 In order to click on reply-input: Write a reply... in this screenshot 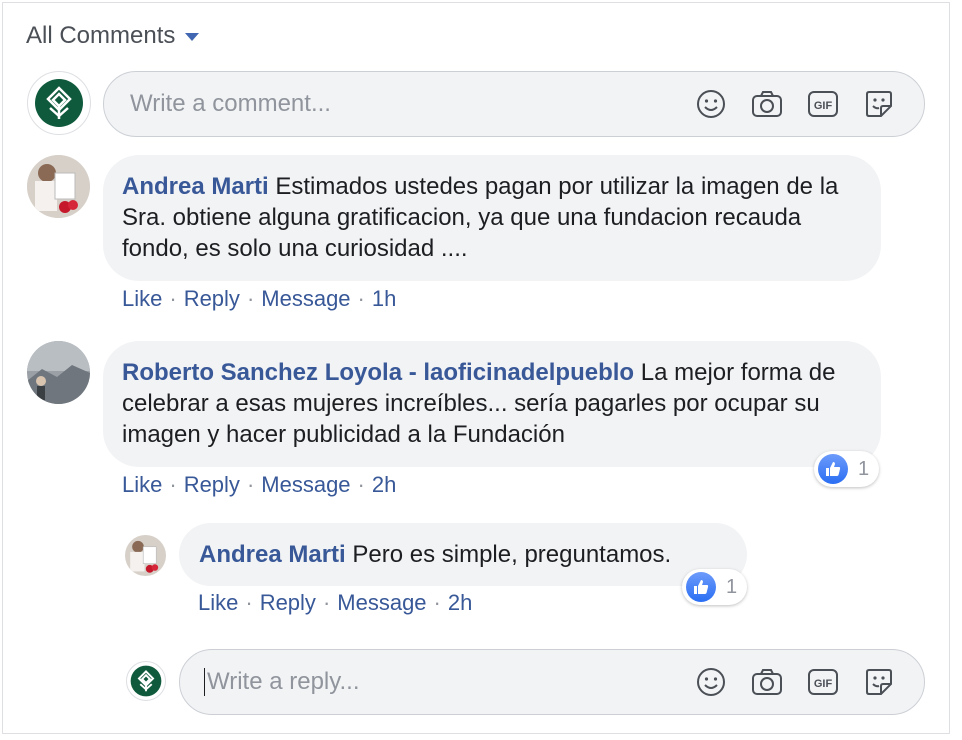, I will do `click(449, 682)`.